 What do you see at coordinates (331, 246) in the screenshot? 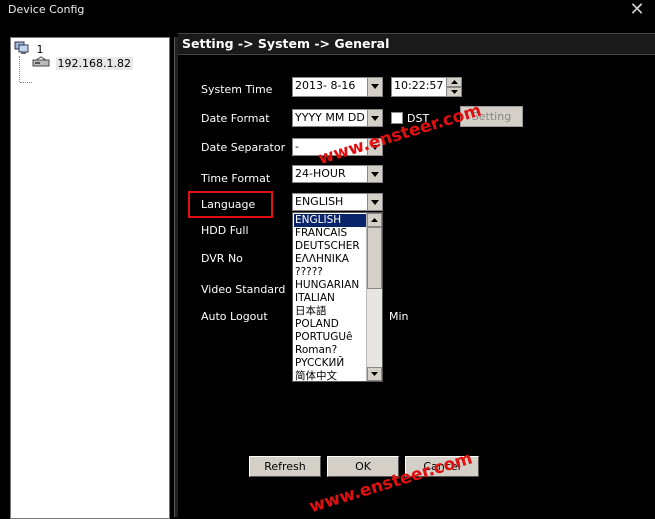
I see `language-option: DEUTSCHER` at bounding box center [331, 246].